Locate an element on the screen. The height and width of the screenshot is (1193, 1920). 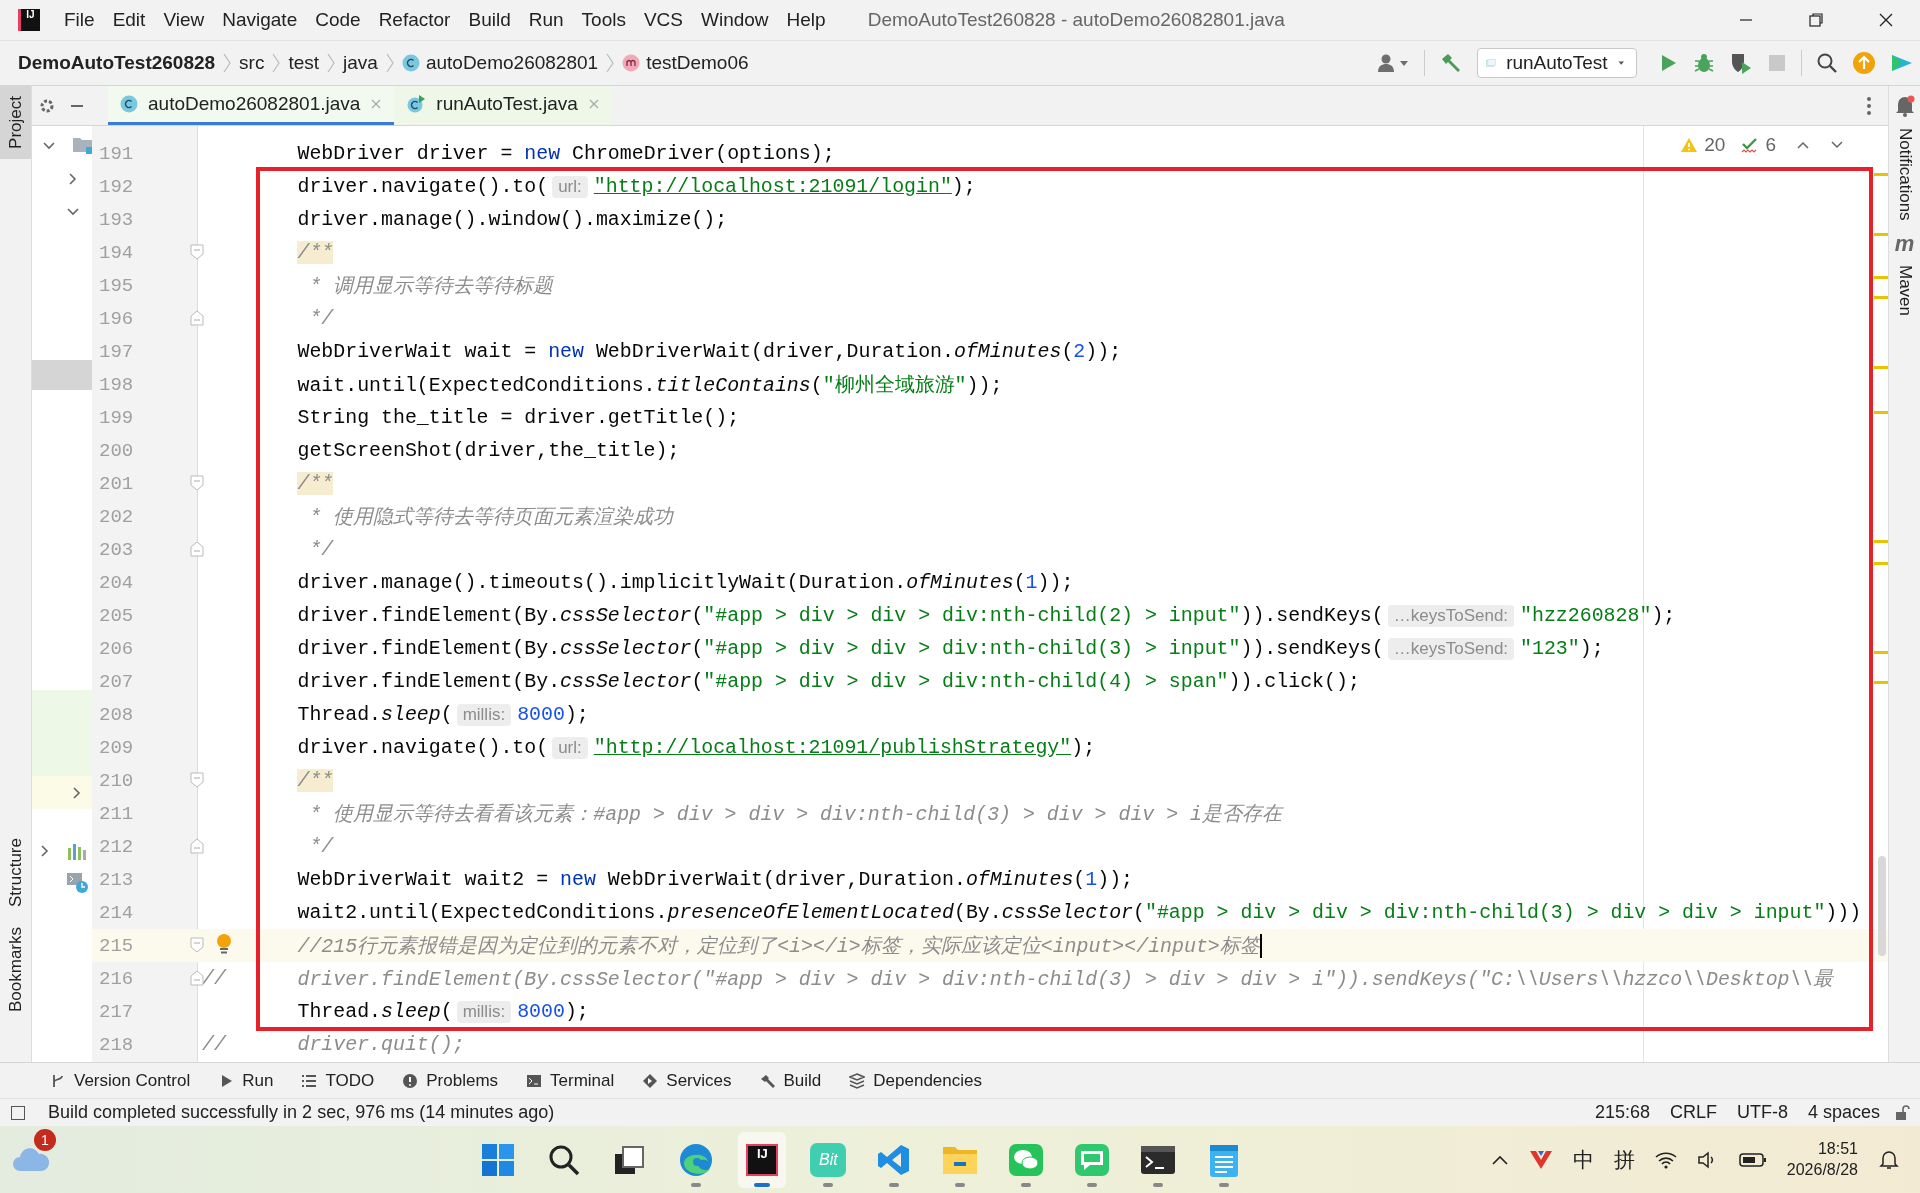
message-icon is located at coordinates (1092, 1159).